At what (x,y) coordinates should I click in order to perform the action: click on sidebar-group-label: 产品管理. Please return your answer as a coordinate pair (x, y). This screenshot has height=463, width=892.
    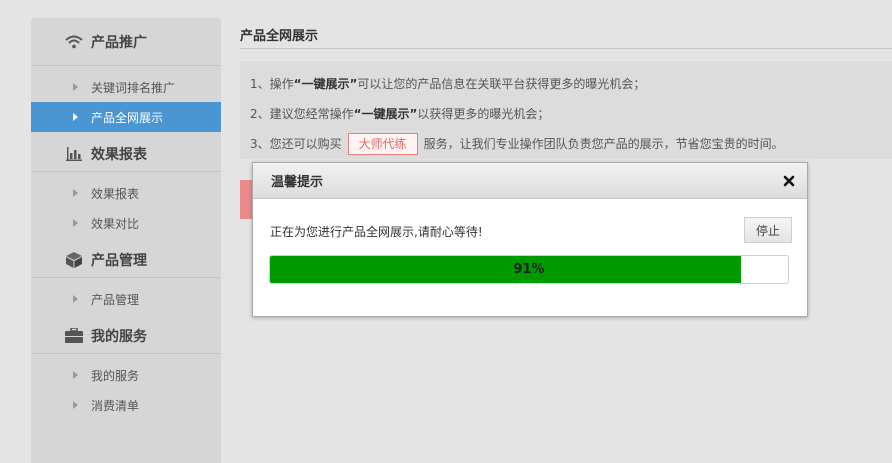
    Looking at the image, I should click on (119, 260).